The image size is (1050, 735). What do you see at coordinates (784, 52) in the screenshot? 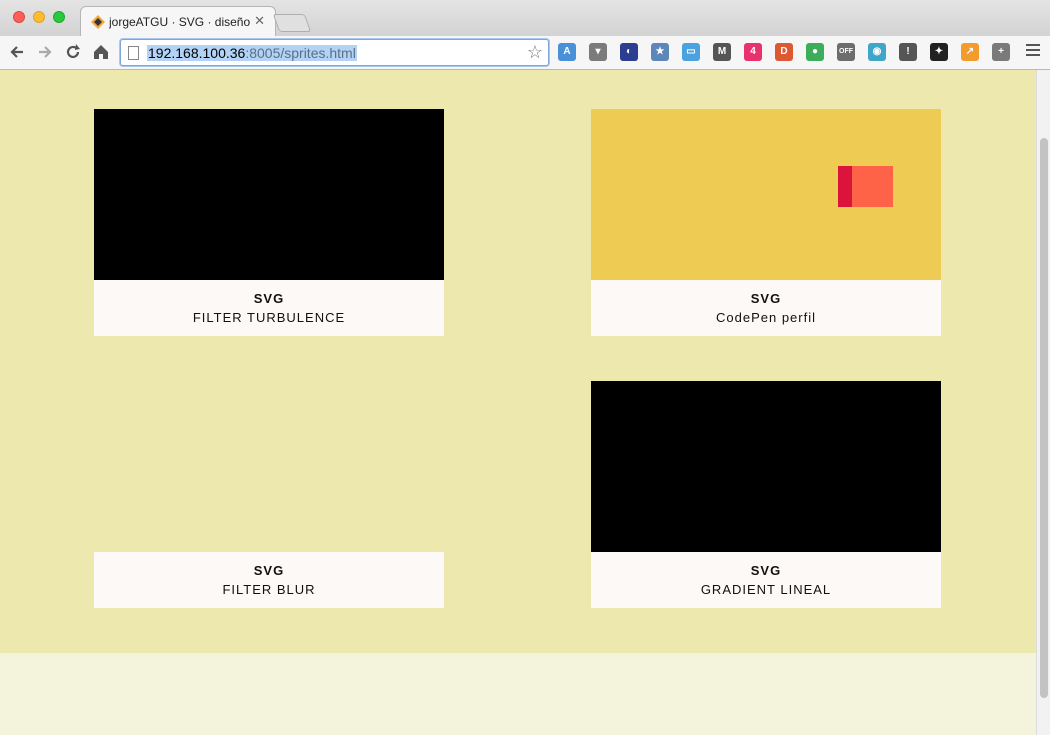
I see `duckduckgo-icon: D` at bounding box center [784, 52].